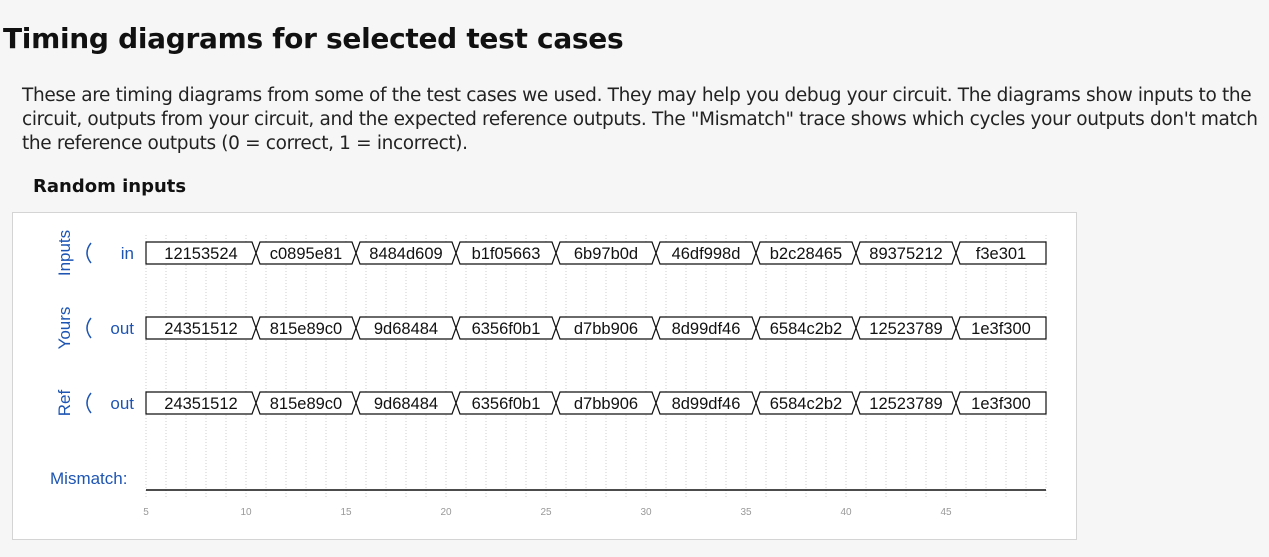  Describe the element at coordinates (446, 512) in the screenshot. I see `tick-label: 20` at that location.